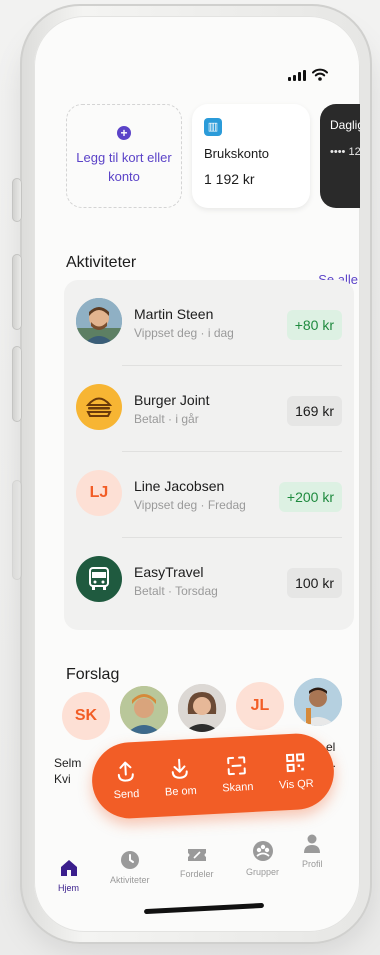 Image resolution: width=380 pixels, height=955 pixels. Describe the element at coordinates (101, 262) in the screenshot. I see `activities-title: Aktiviteter` at that location.